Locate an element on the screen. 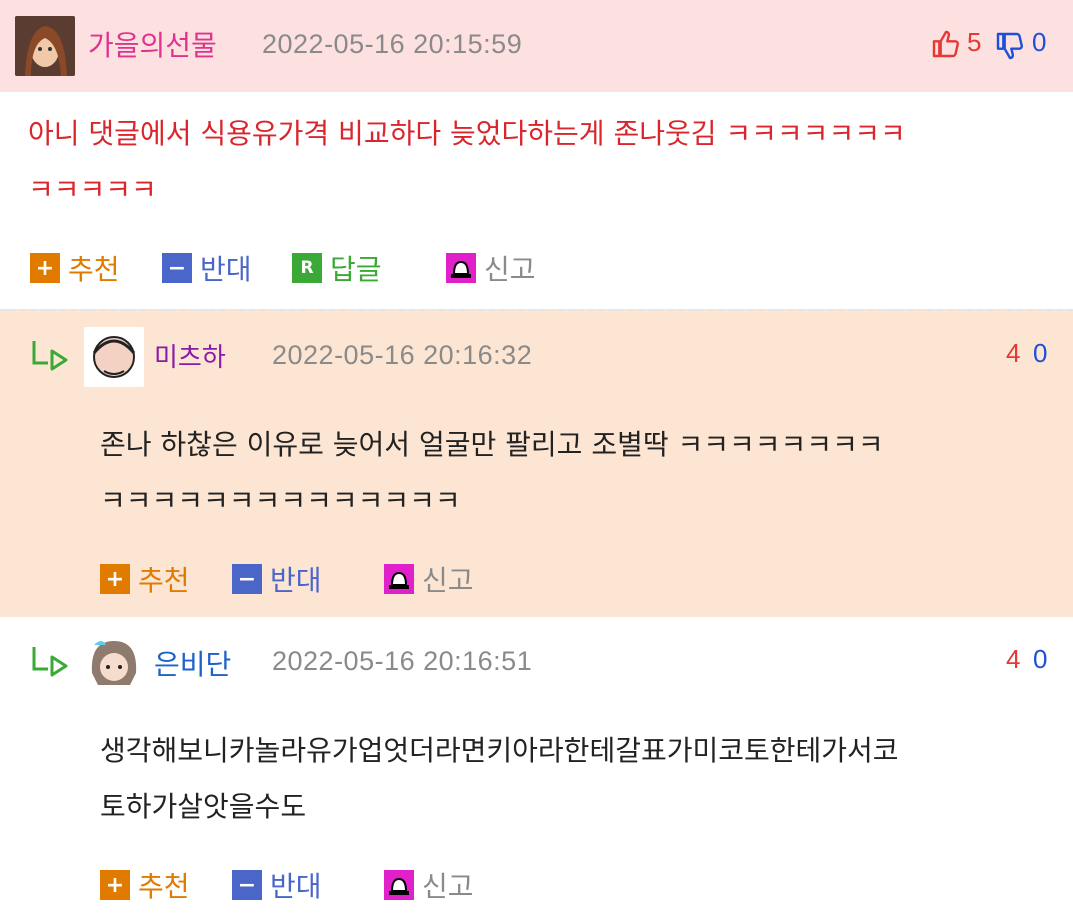 The width and height of the screenshot is (1073, 919). thumbs-down-icon is located at coordinates (1010, 48).